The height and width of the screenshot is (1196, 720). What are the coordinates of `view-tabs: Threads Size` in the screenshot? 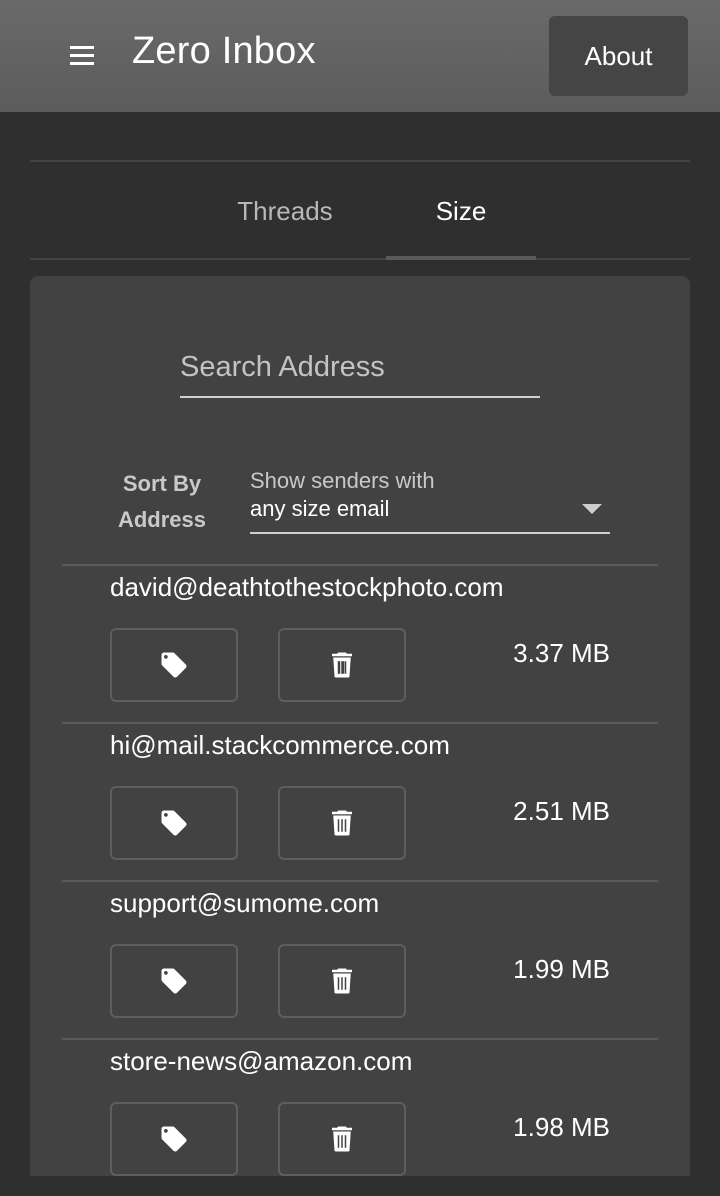 It's located at (360, 210).